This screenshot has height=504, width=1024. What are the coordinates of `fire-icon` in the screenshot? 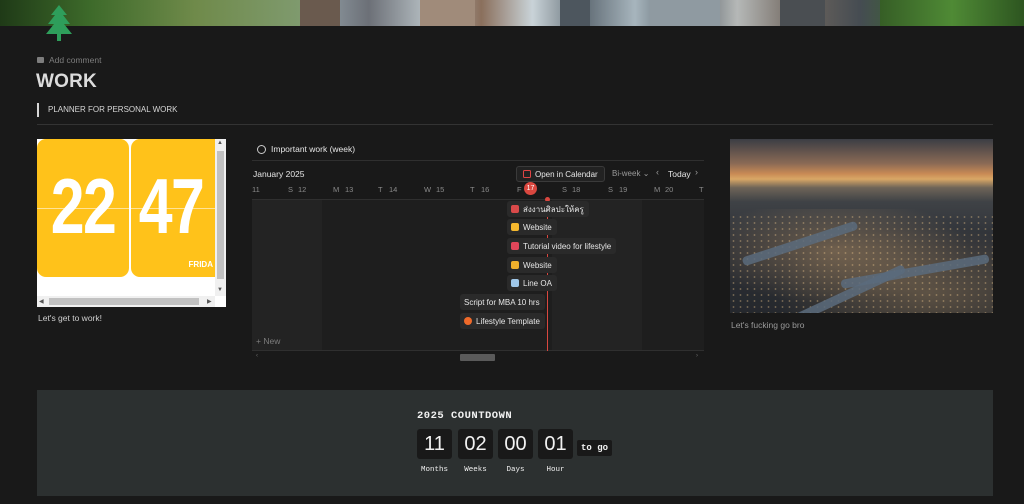 It's located at (468, 321).